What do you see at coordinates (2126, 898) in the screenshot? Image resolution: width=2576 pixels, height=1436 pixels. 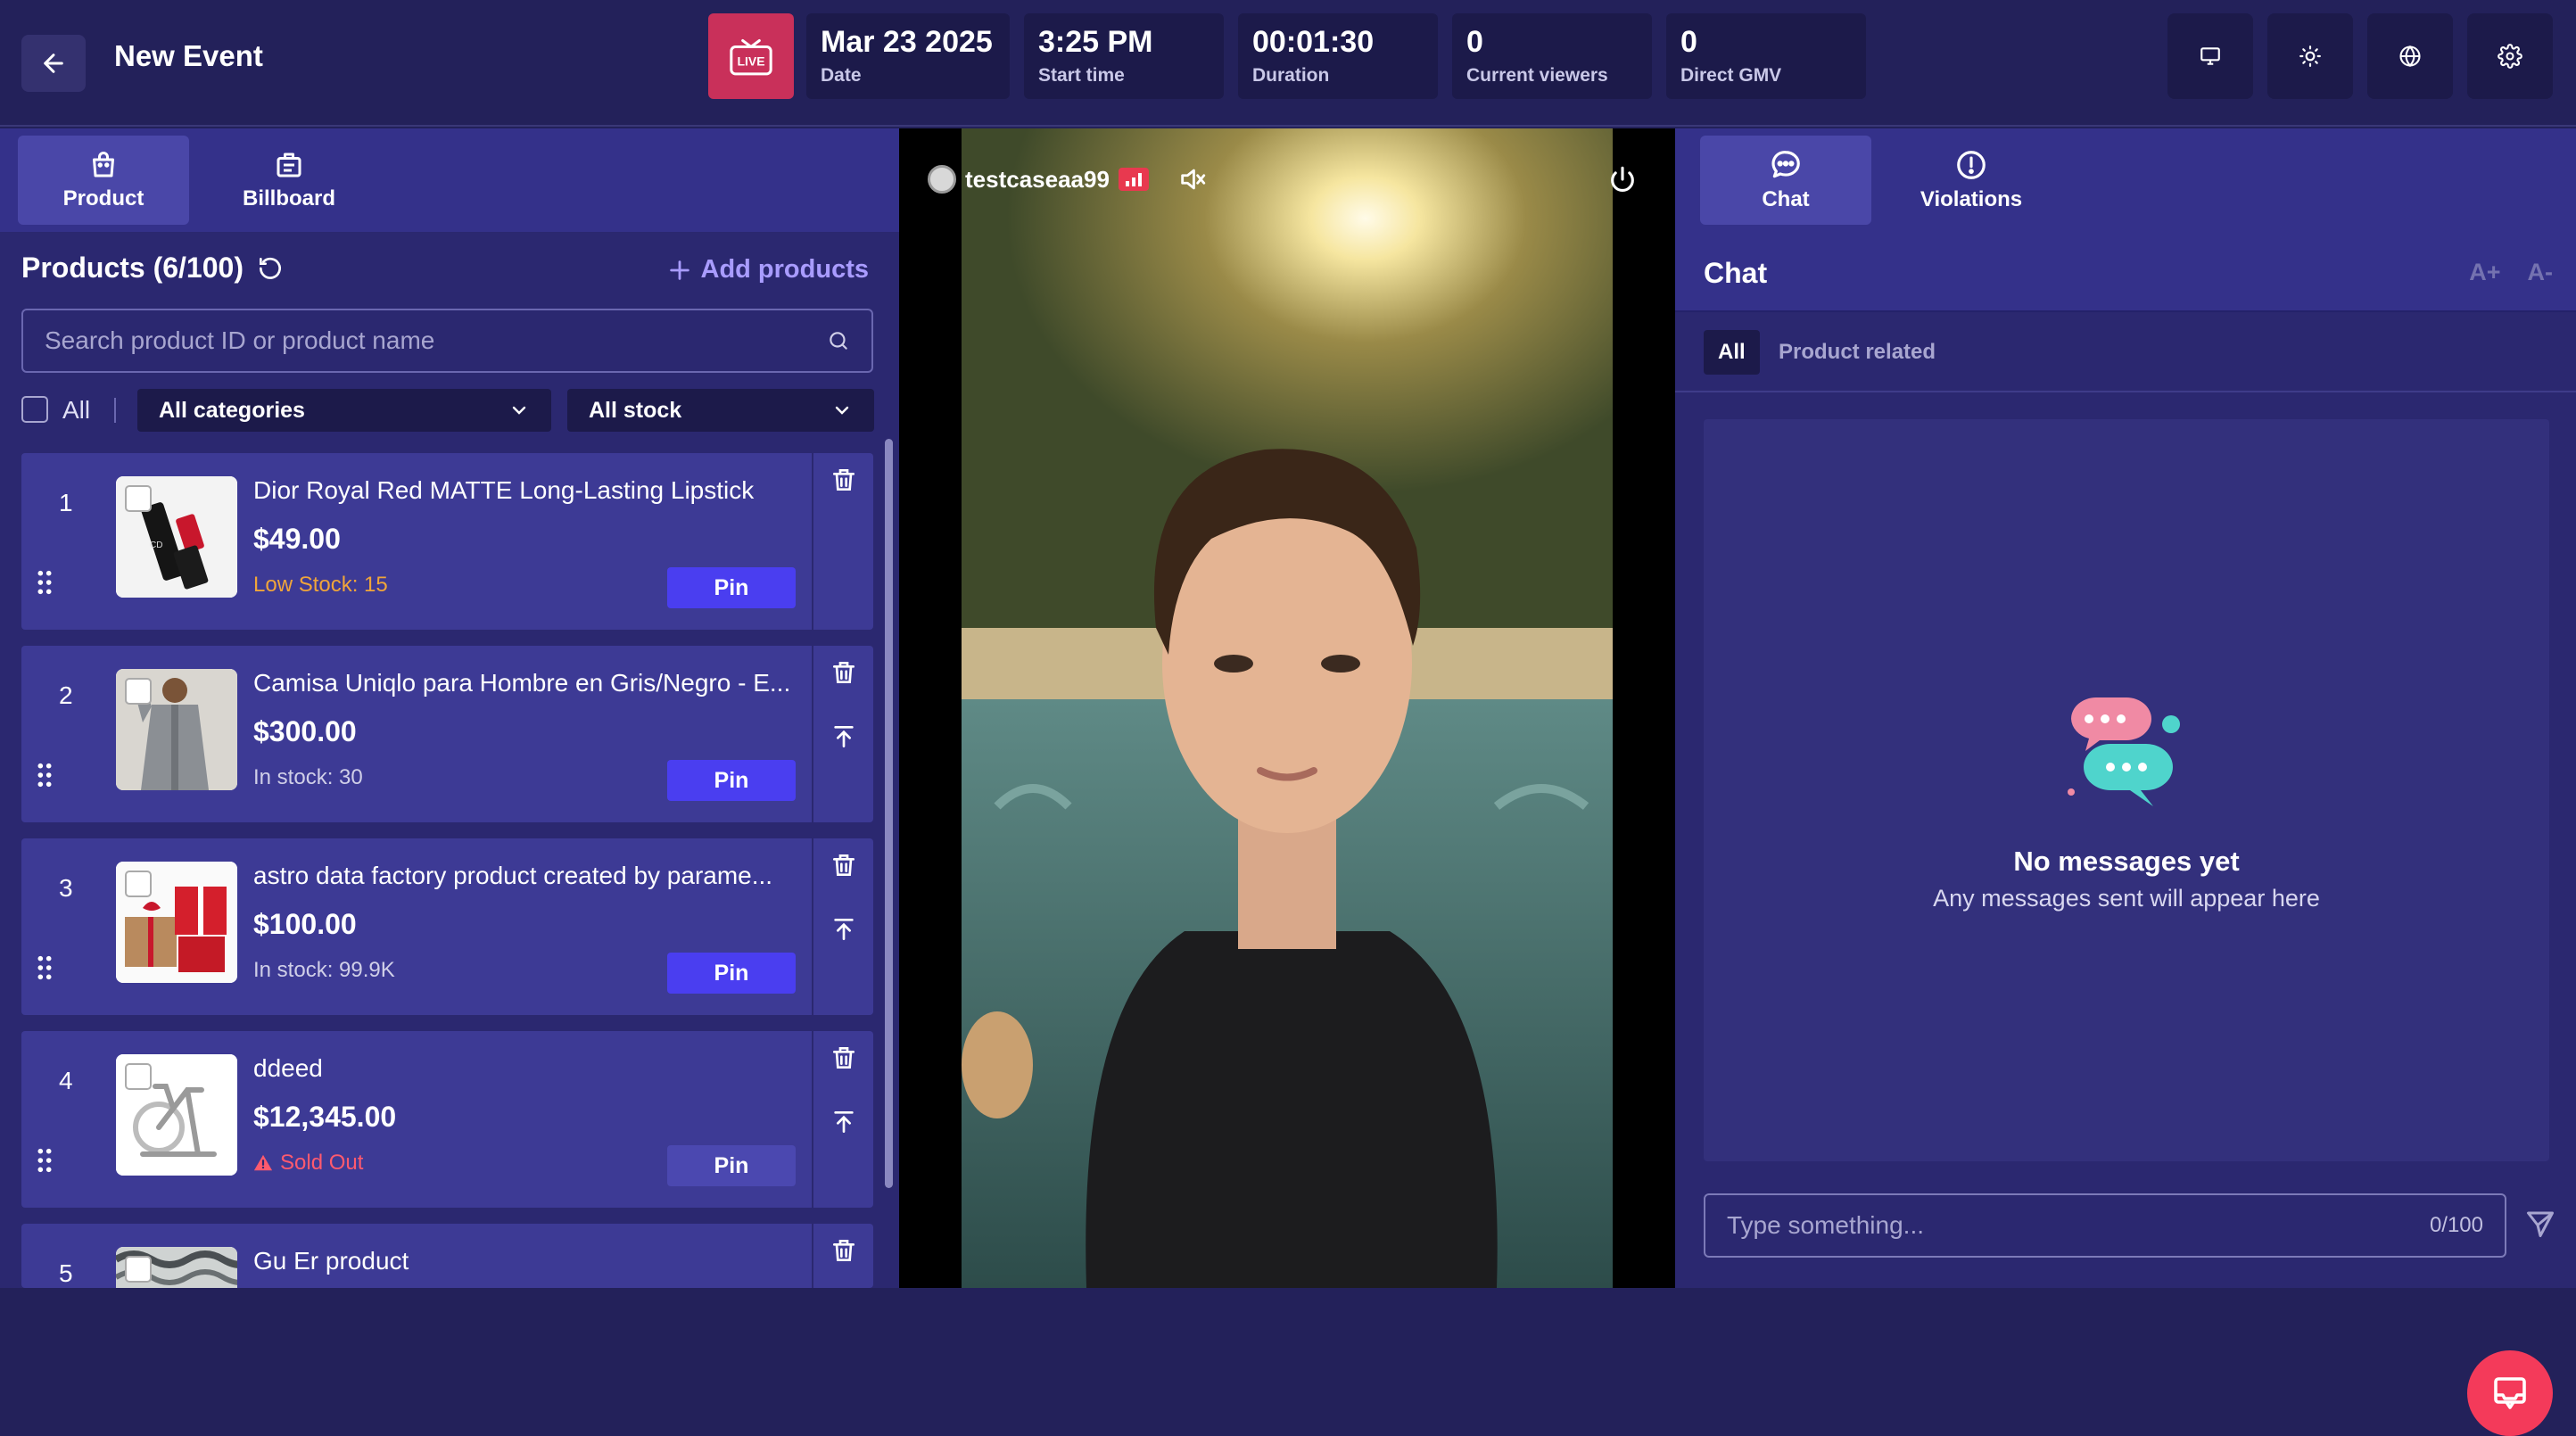 I see `empty-state-subtitle: Any messages sent will appear here` at bounding box center [2126, 898].